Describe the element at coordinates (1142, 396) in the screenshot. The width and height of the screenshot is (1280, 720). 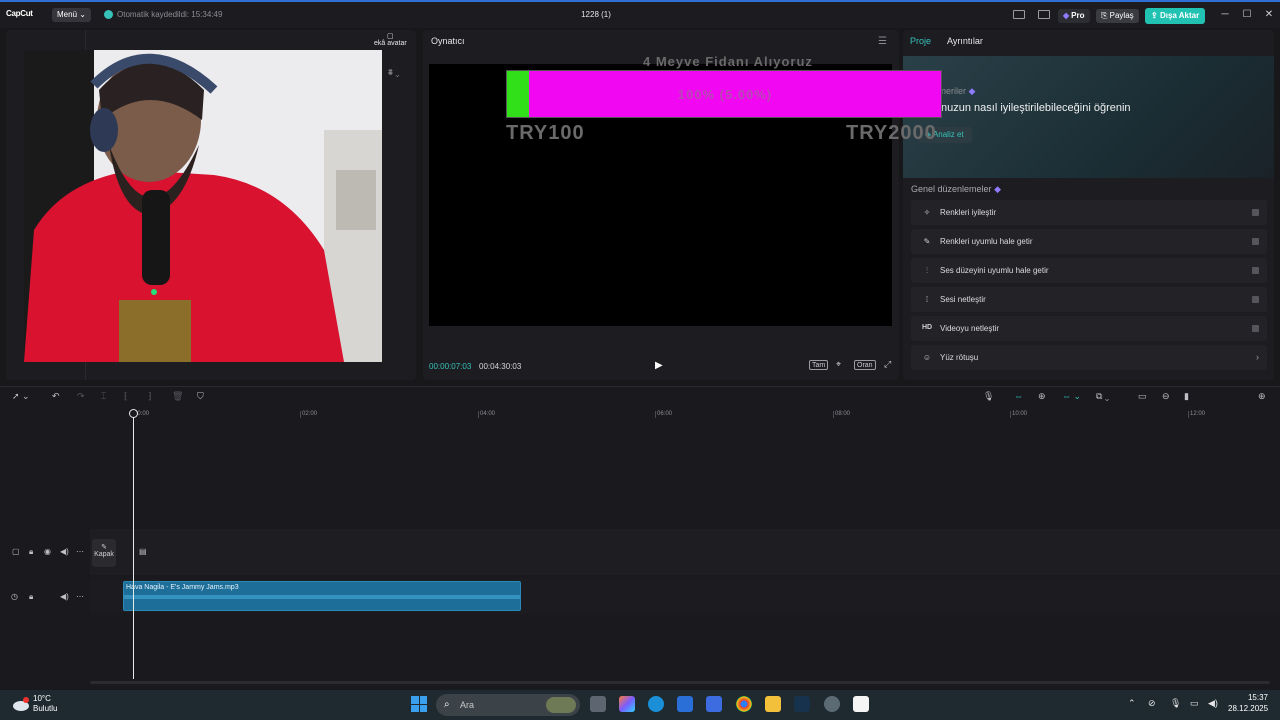
I see `caption-icon: ▭` at that location.